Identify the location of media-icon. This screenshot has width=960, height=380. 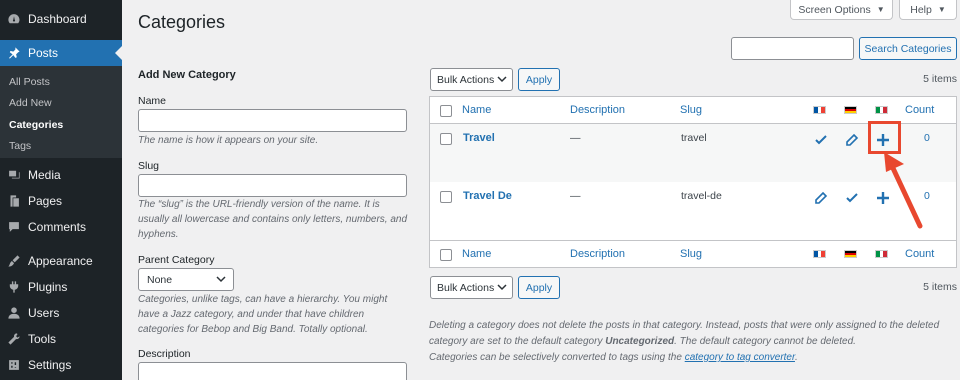
(14, 175).